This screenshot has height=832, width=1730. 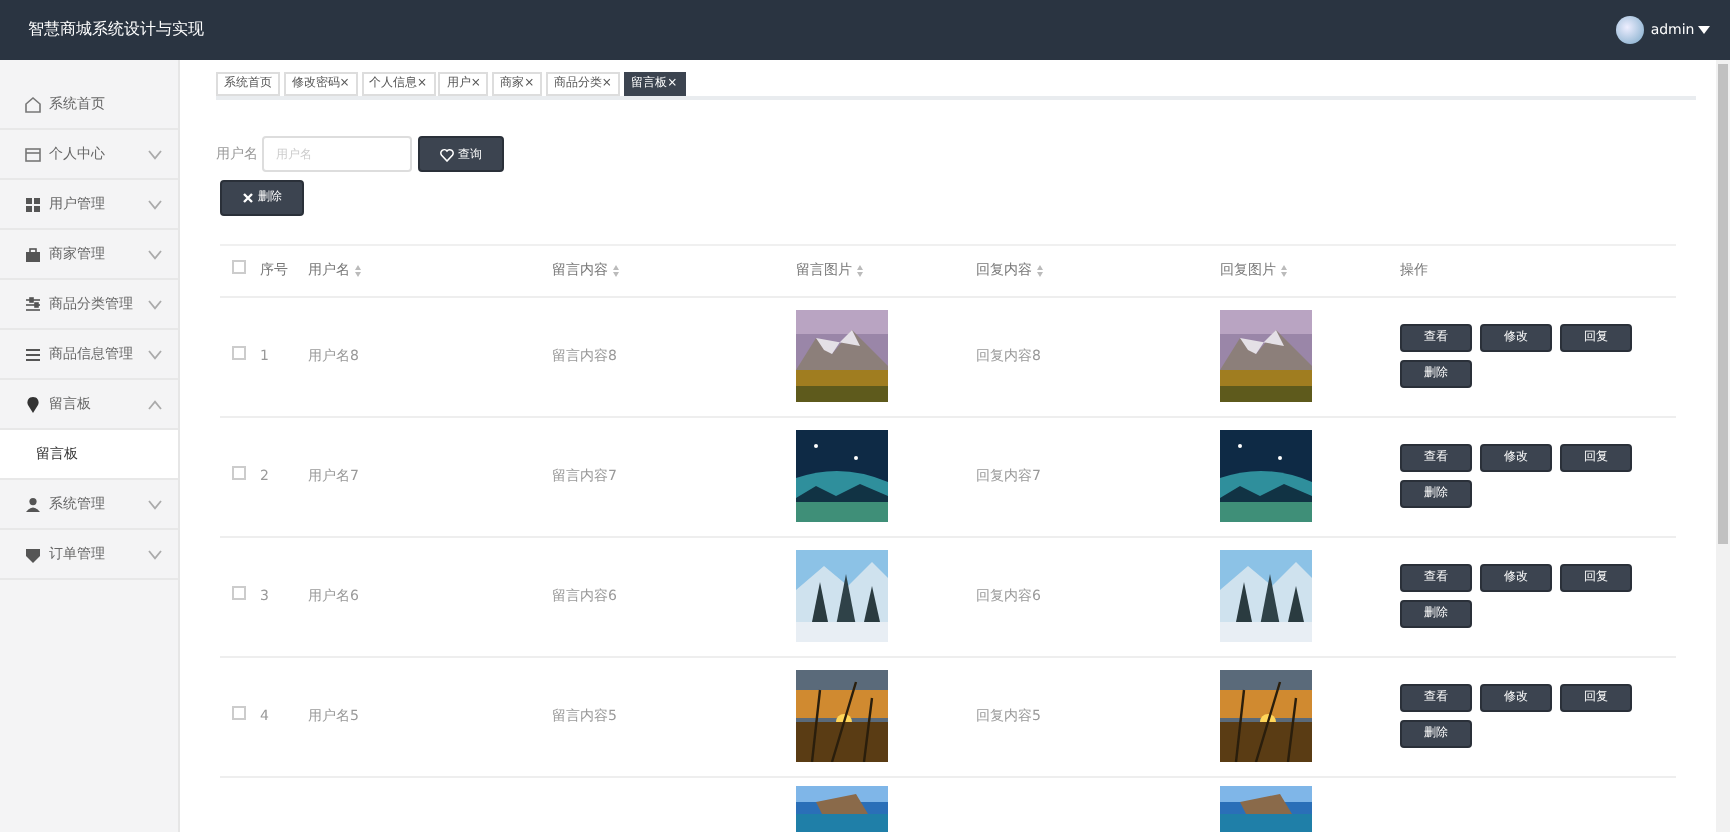 I want to click on briefcase-icon, so click(x=33, y=254).